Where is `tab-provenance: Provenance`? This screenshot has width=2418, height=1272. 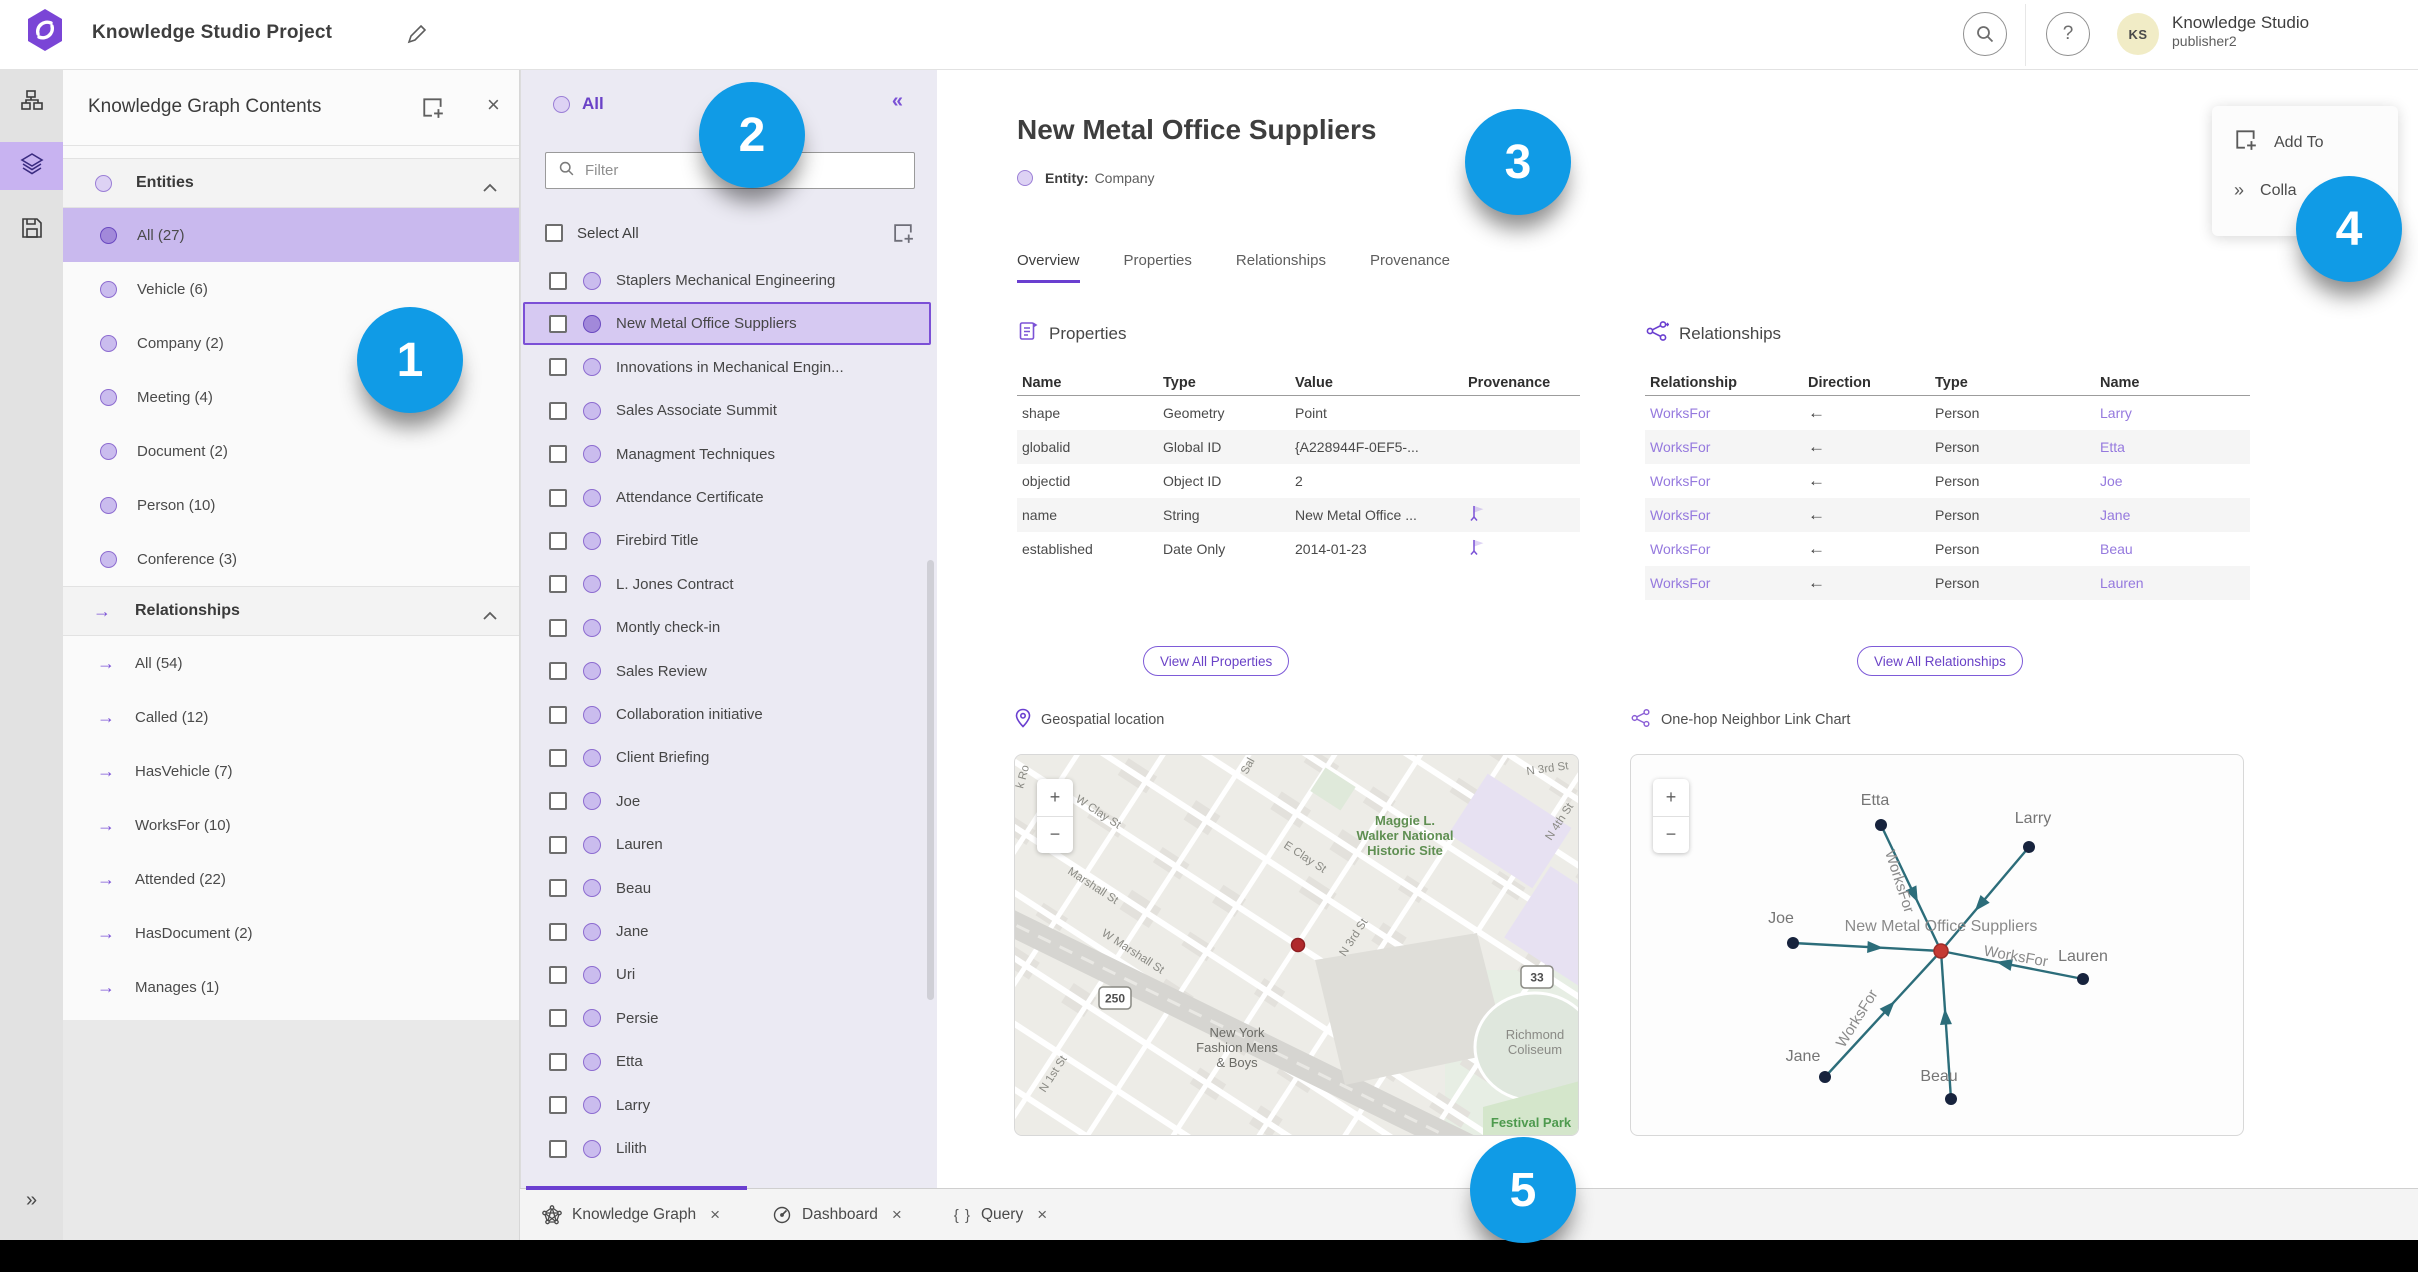 tab-provenance: Provenance is located at coordinates (1410, 267).